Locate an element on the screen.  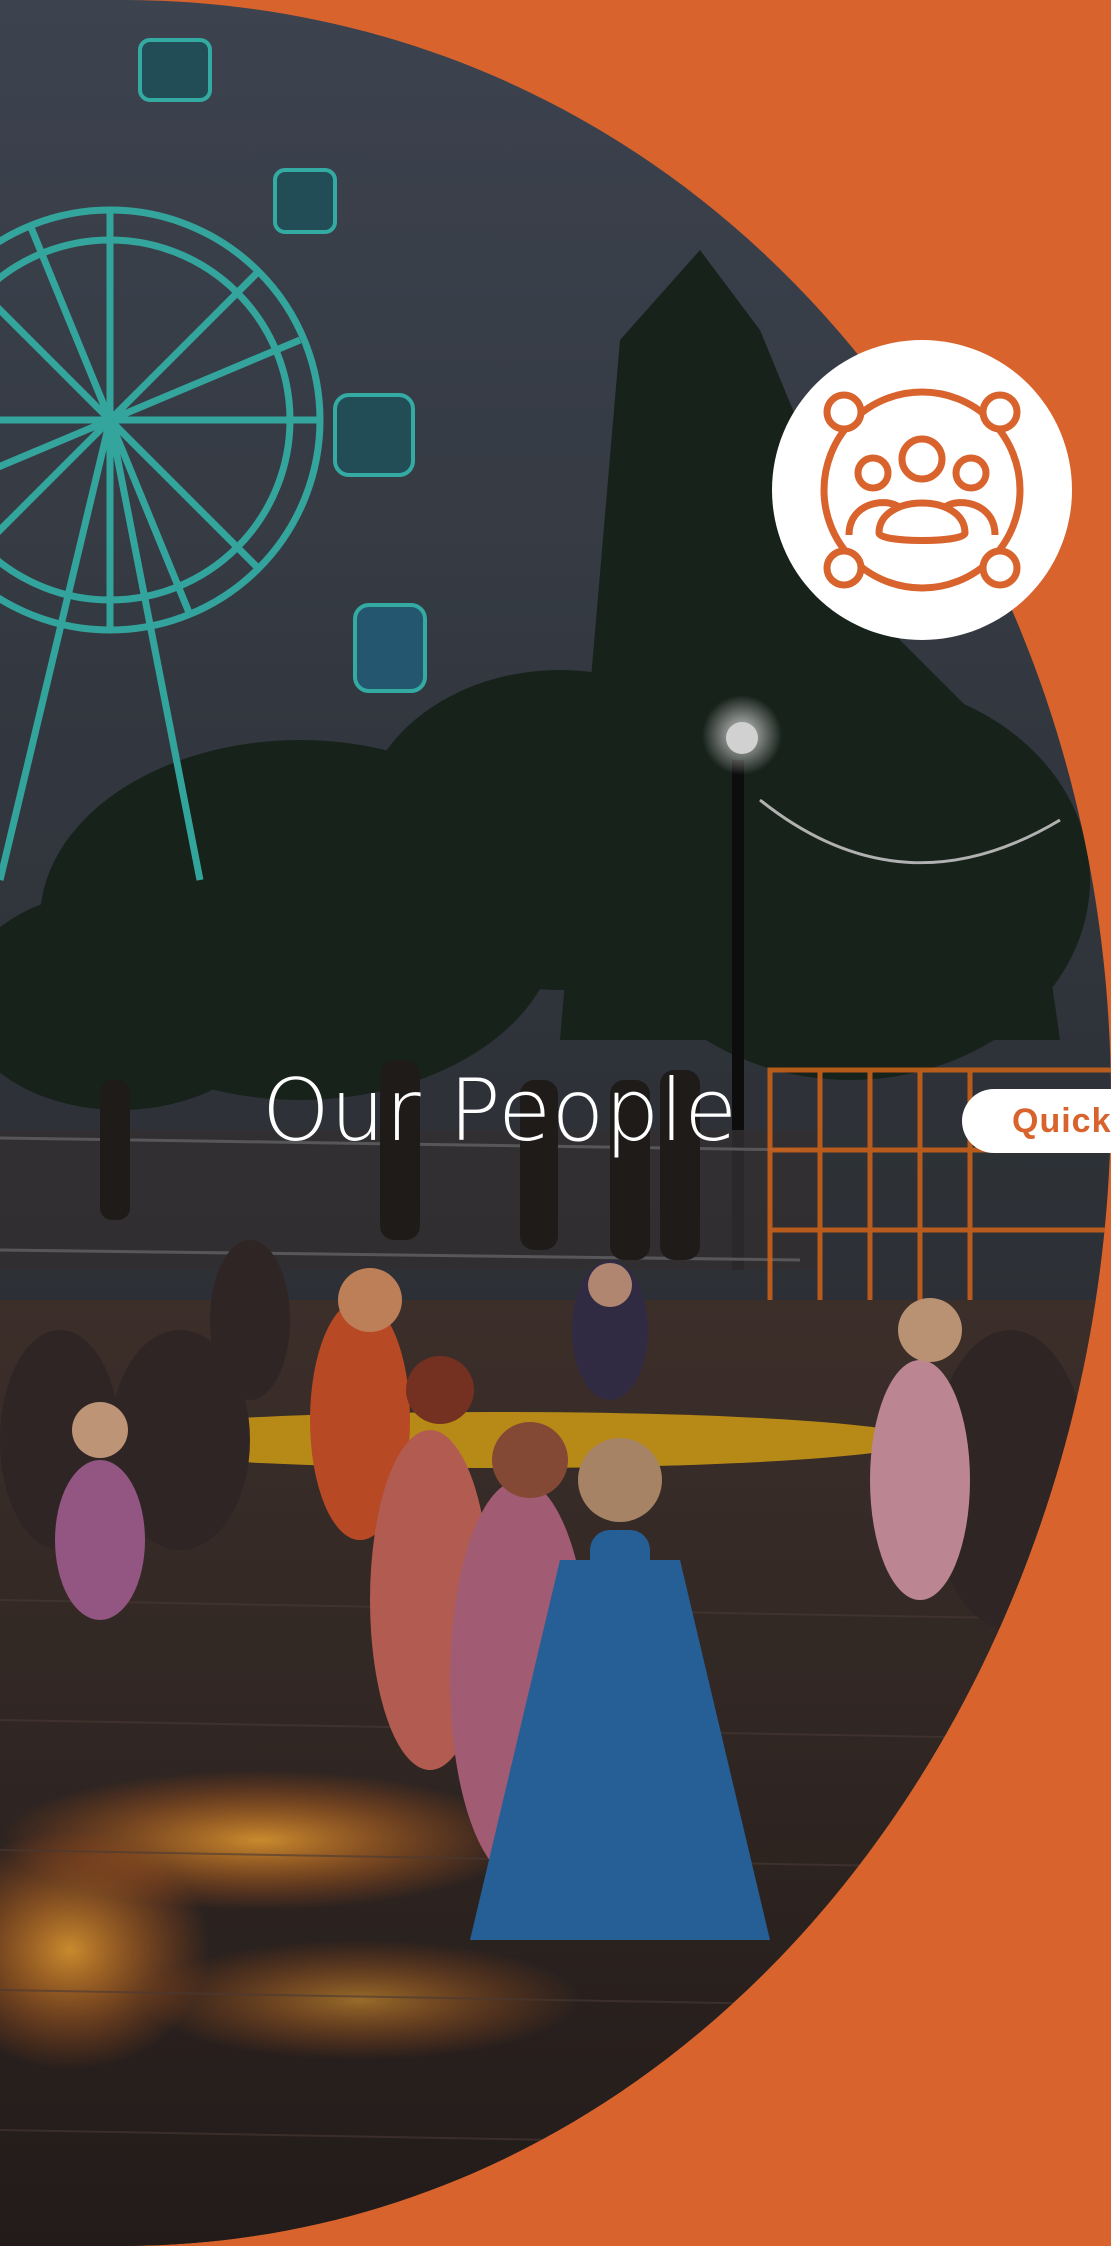
community-group-icon is located at coordinates (922, 490).